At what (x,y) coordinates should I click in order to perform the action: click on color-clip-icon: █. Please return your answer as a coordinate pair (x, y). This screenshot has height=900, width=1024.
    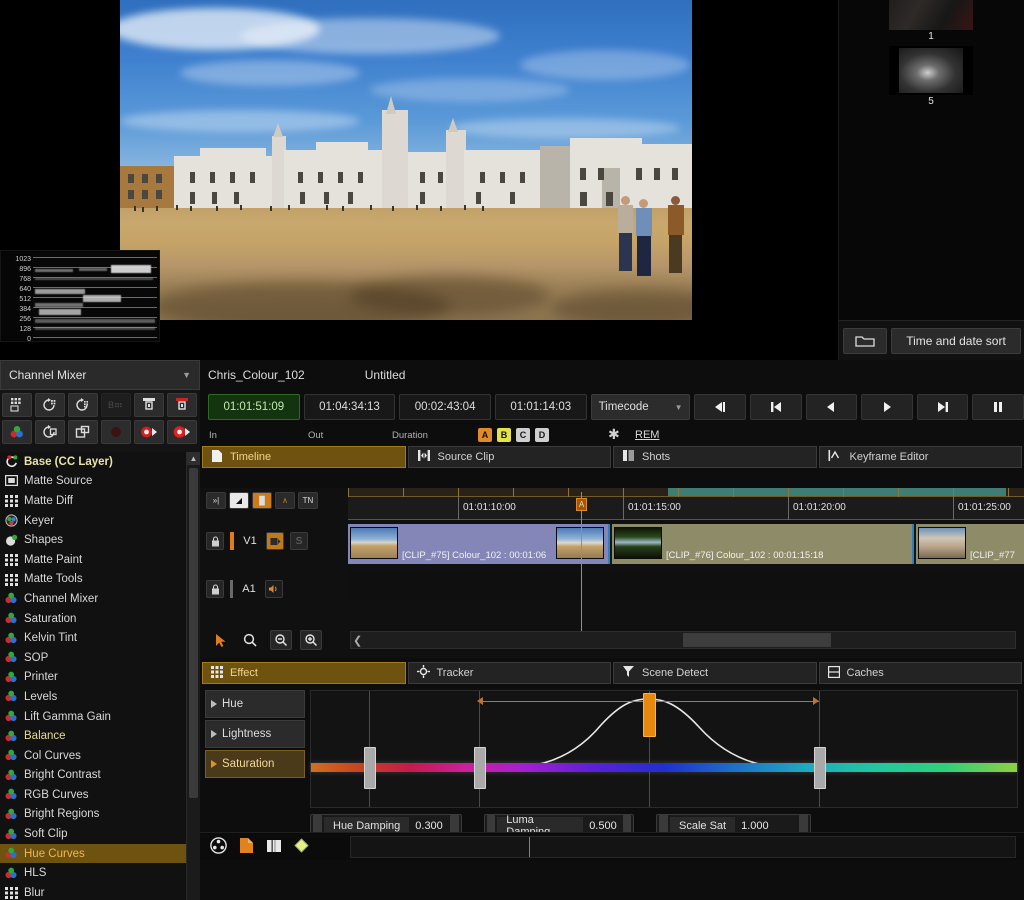
    Looking at the image, I should click on (262, 500).